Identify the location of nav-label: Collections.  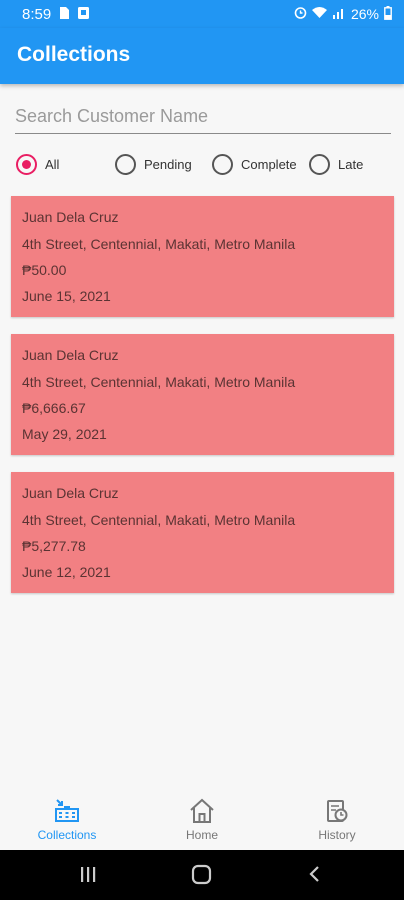
(67, 835).